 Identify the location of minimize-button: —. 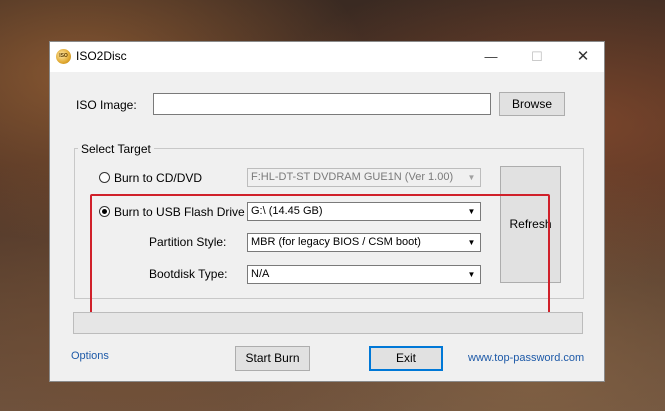
(491, 57).